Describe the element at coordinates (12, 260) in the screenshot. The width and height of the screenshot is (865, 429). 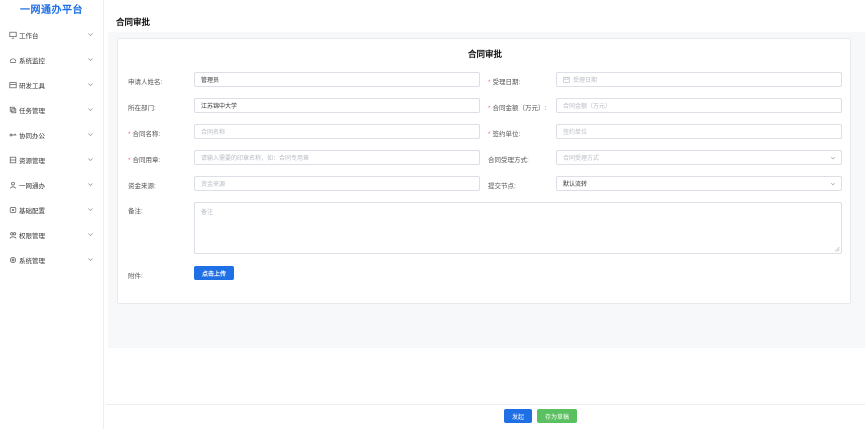
I see `gear-icon` at that location.